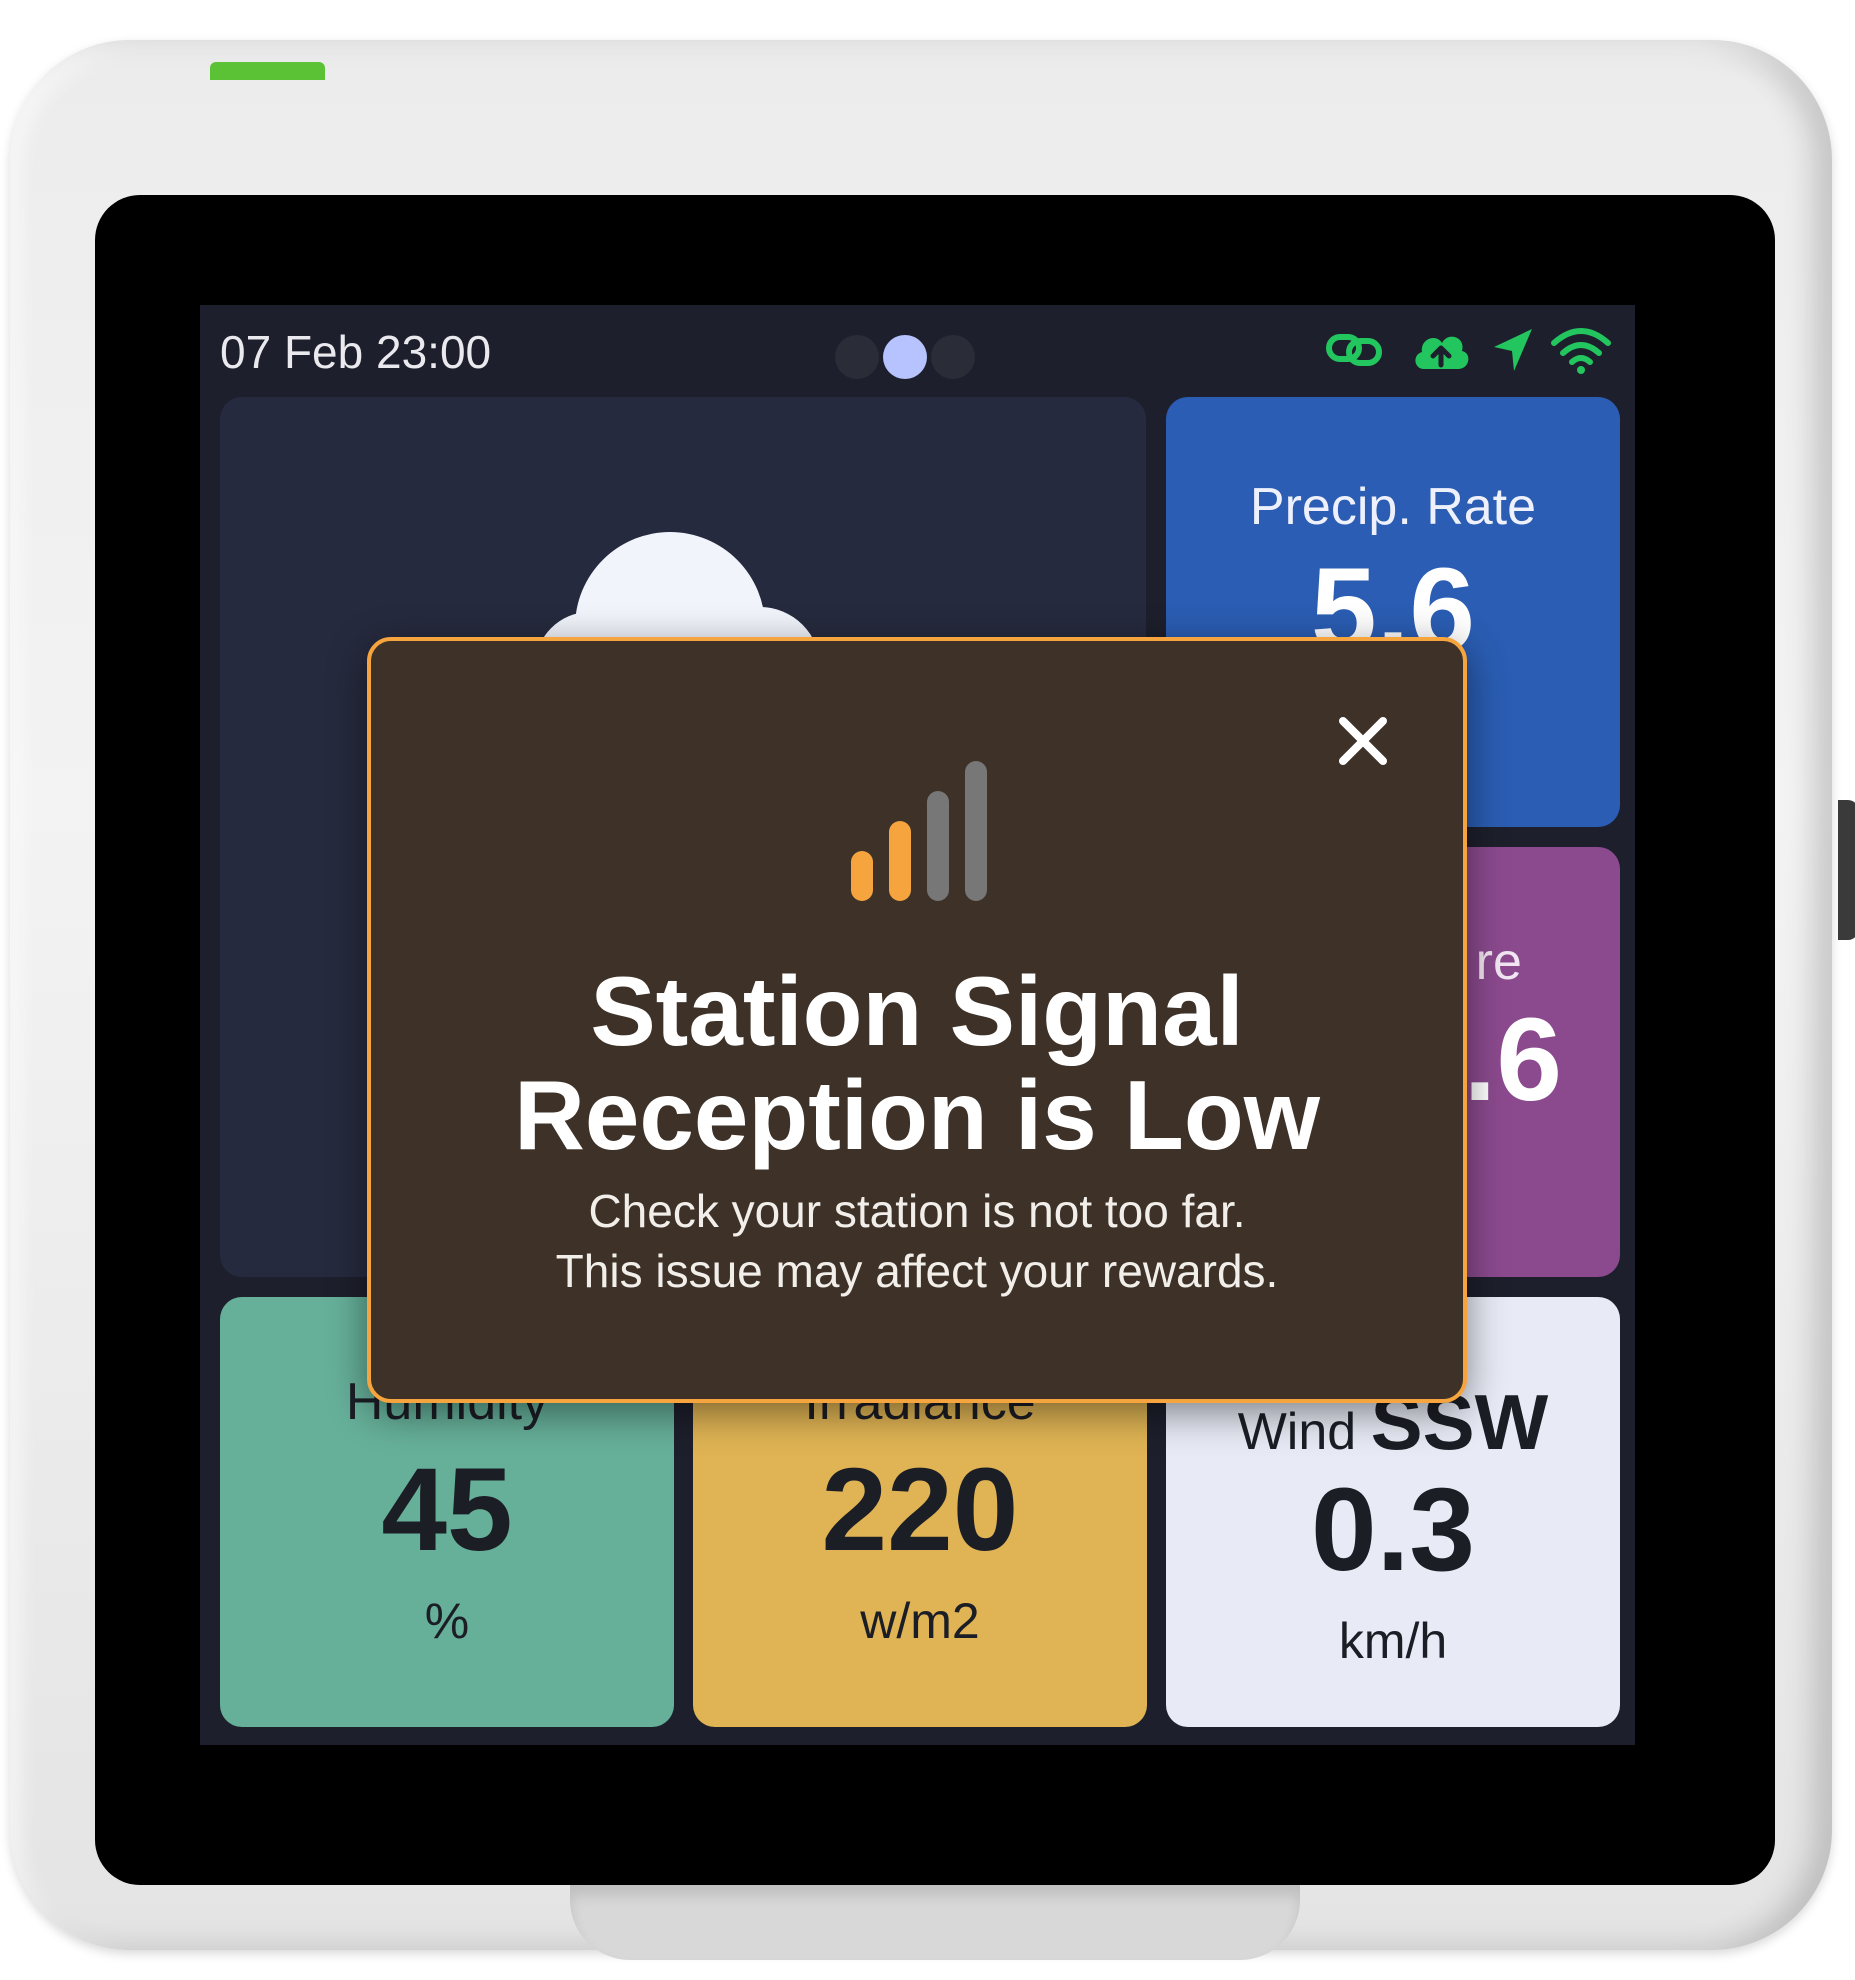  I want to click on dialog-title-line2: Reception is Low, so click(917, 1115).